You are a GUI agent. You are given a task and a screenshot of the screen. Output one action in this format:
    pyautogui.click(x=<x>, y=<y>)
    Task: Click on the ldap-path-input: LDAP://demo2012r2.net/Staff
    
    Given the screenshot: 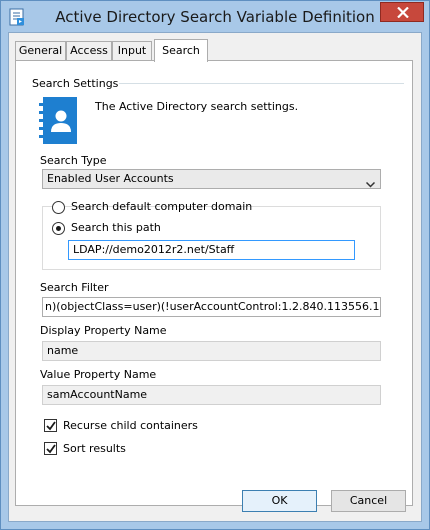 What is the action you would take?
    pyautogui.click(x=211, y=250)
    